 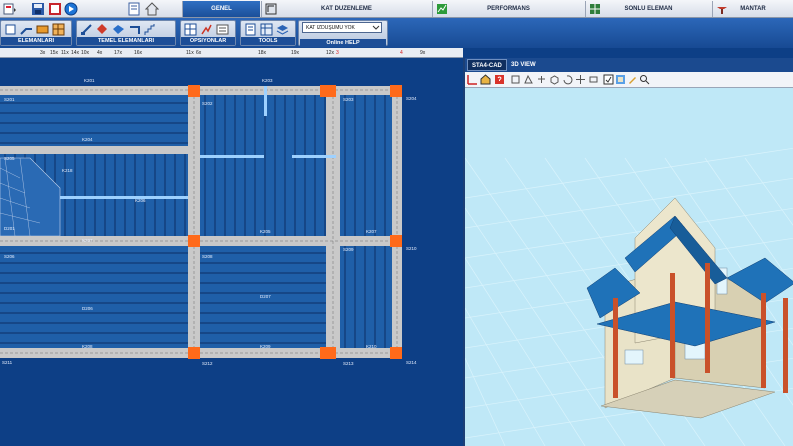 What do you see at coordinates (199, 53) in the screenshot?
I see `ruler-tick: 6x` at bounding box center [199, 53].